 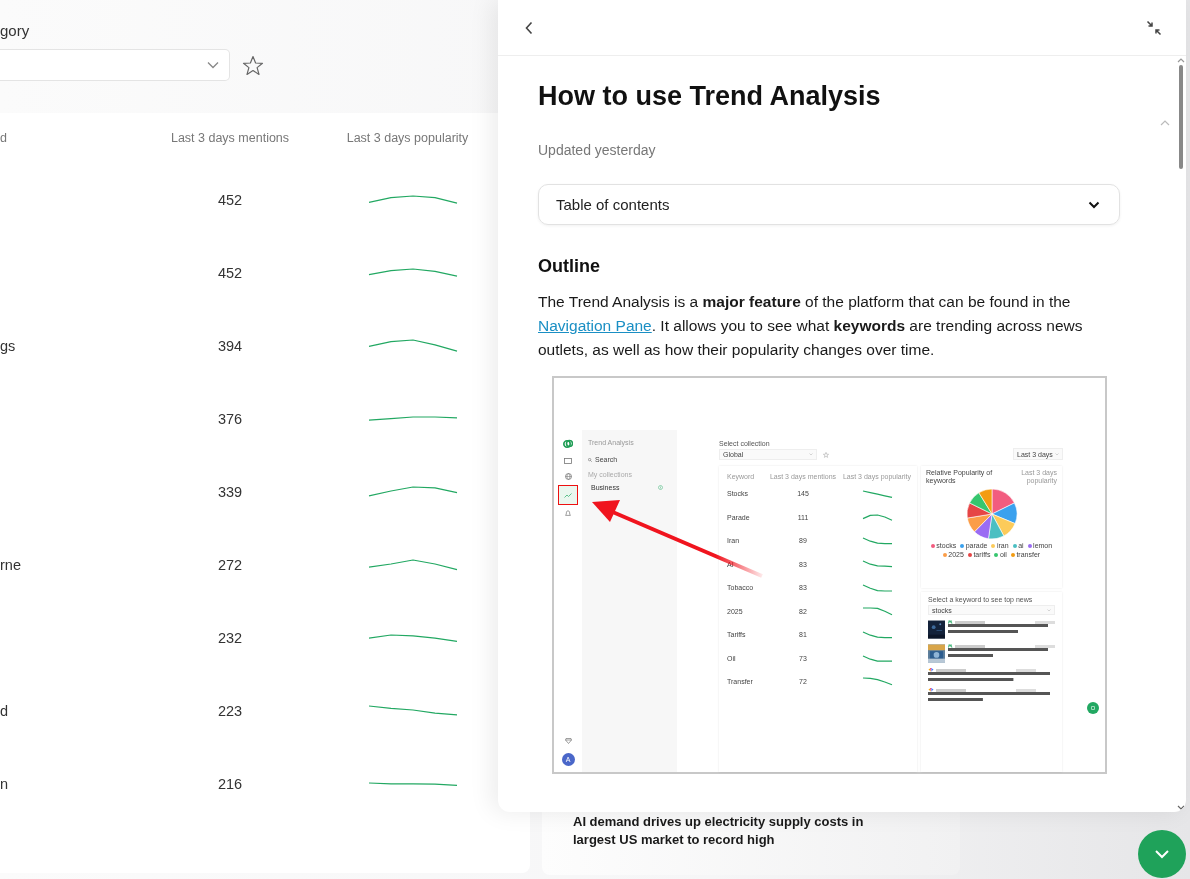 What do you see at coordinates (568, 461) in the screenshot?
I see `monitor-icon` at bounding box center [568, 461].